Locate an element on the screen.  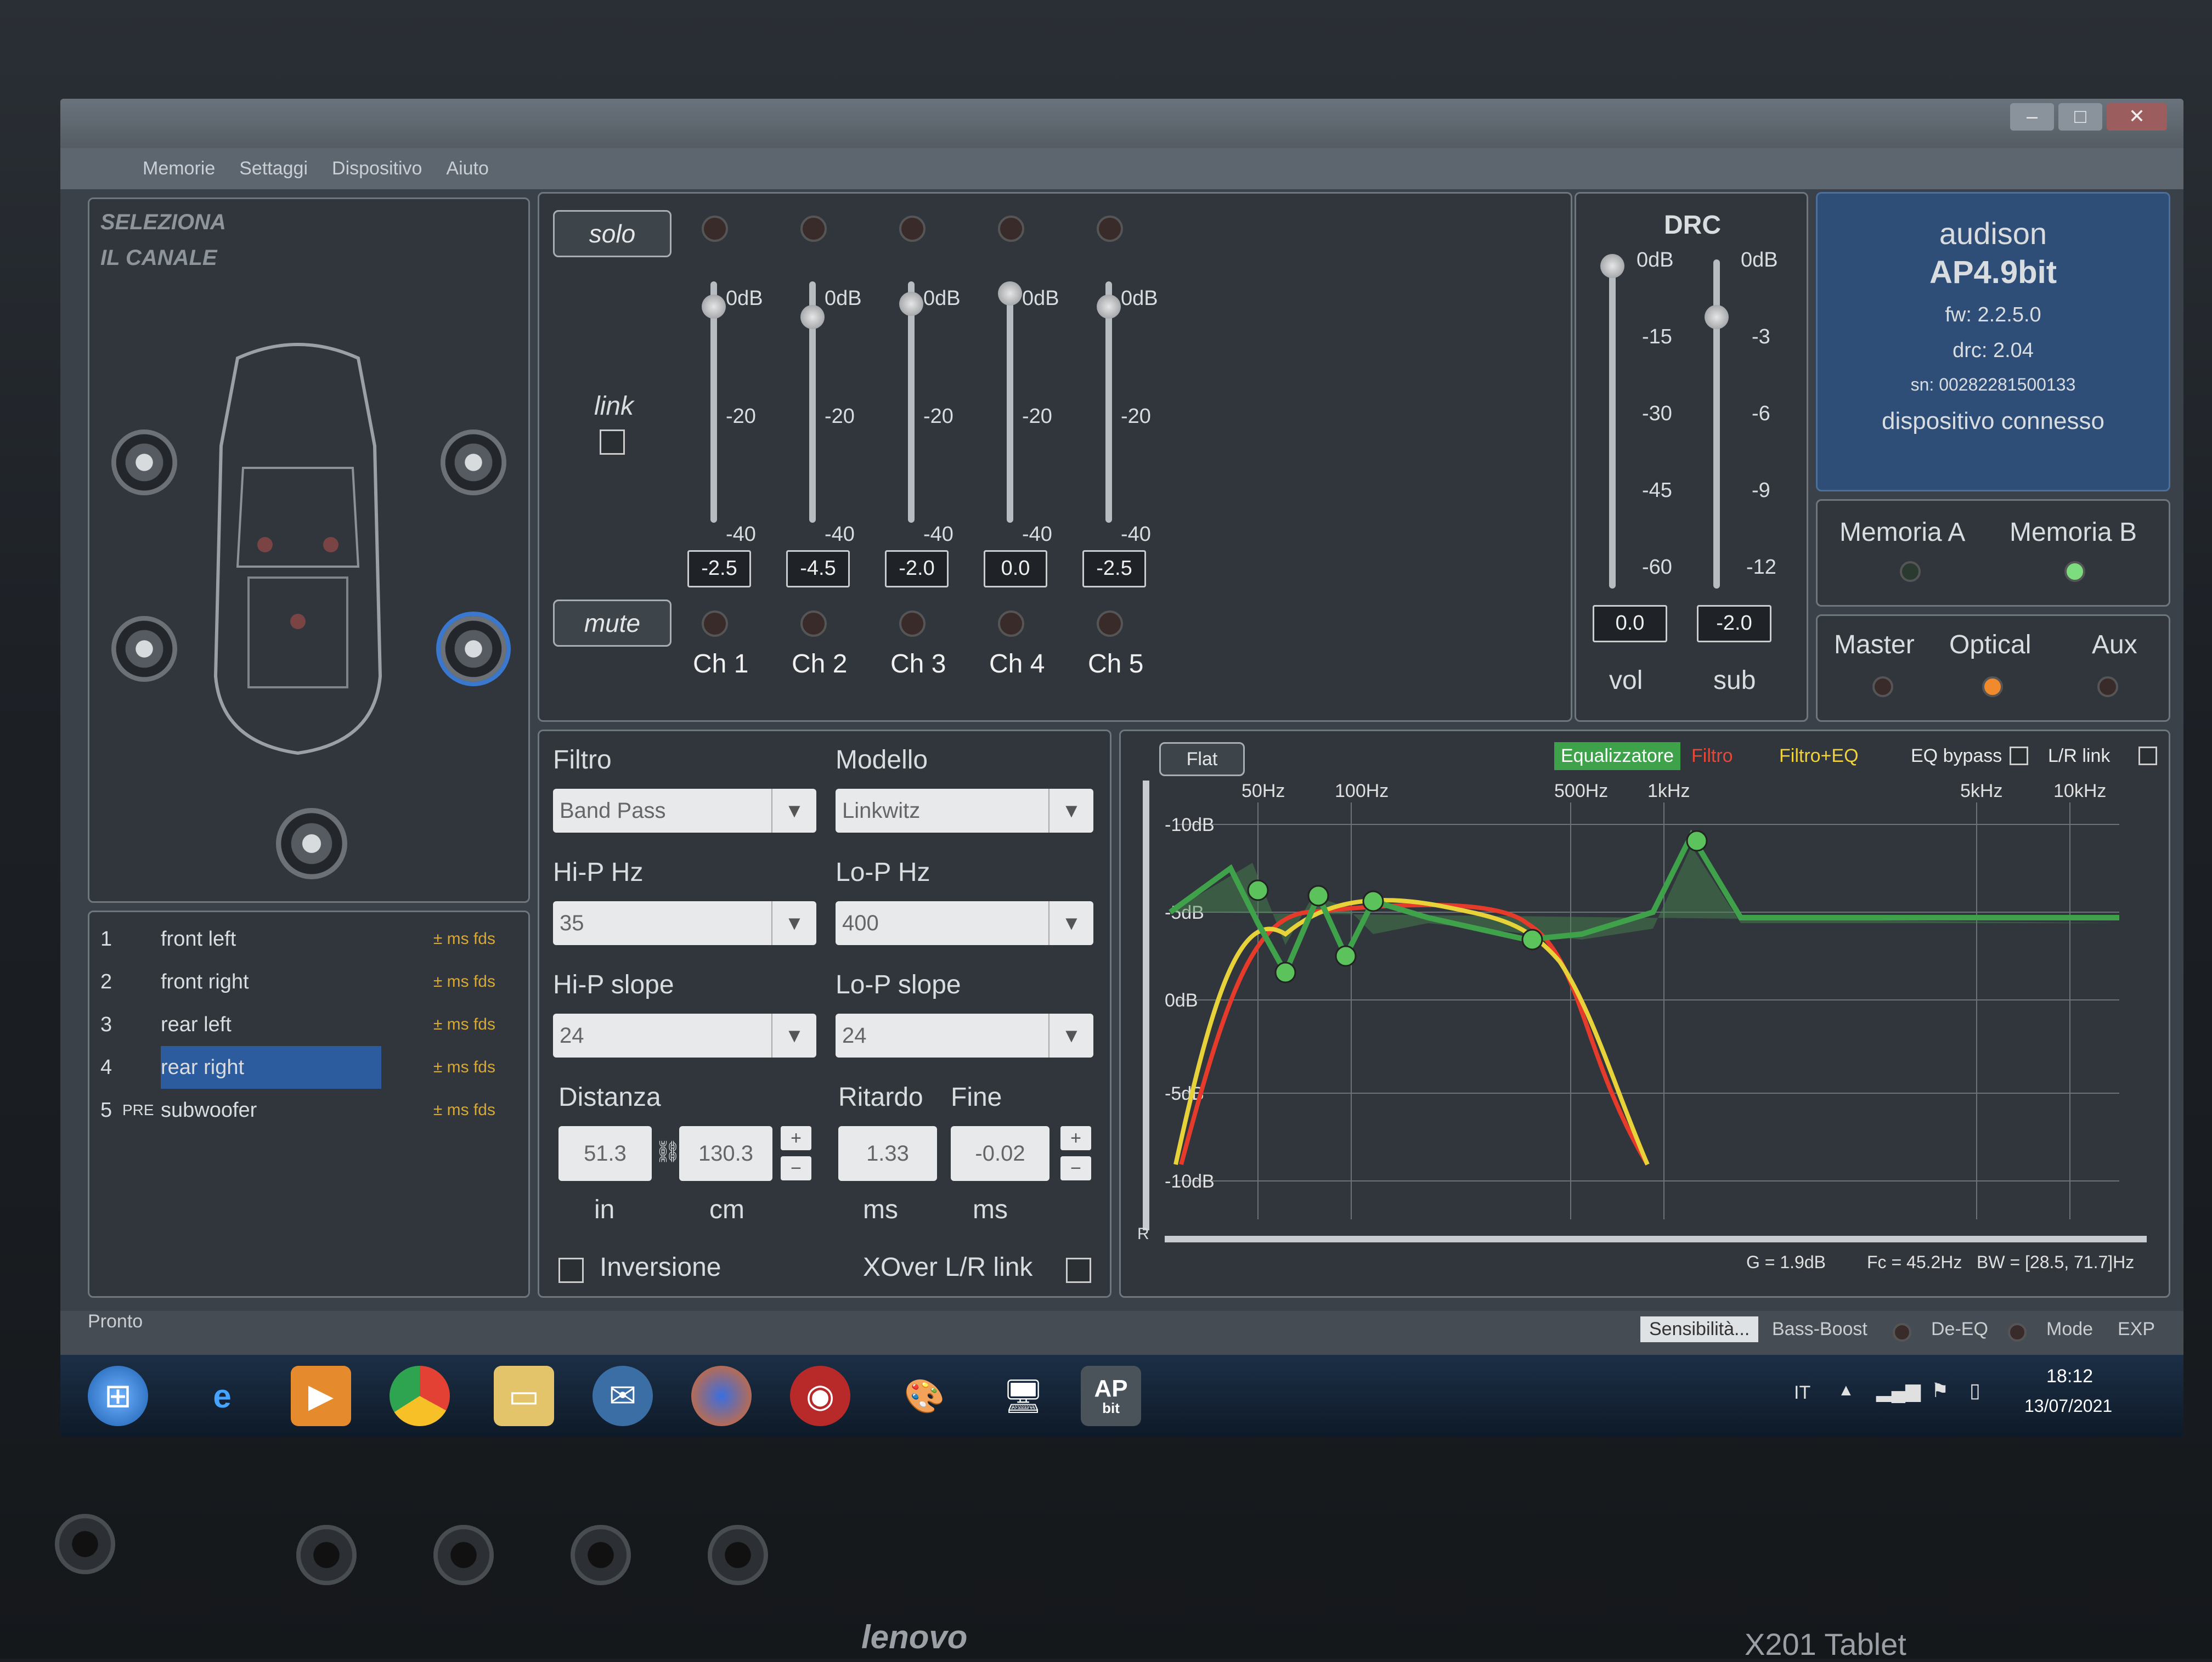
master-led is located at coordinates (1882, 687).